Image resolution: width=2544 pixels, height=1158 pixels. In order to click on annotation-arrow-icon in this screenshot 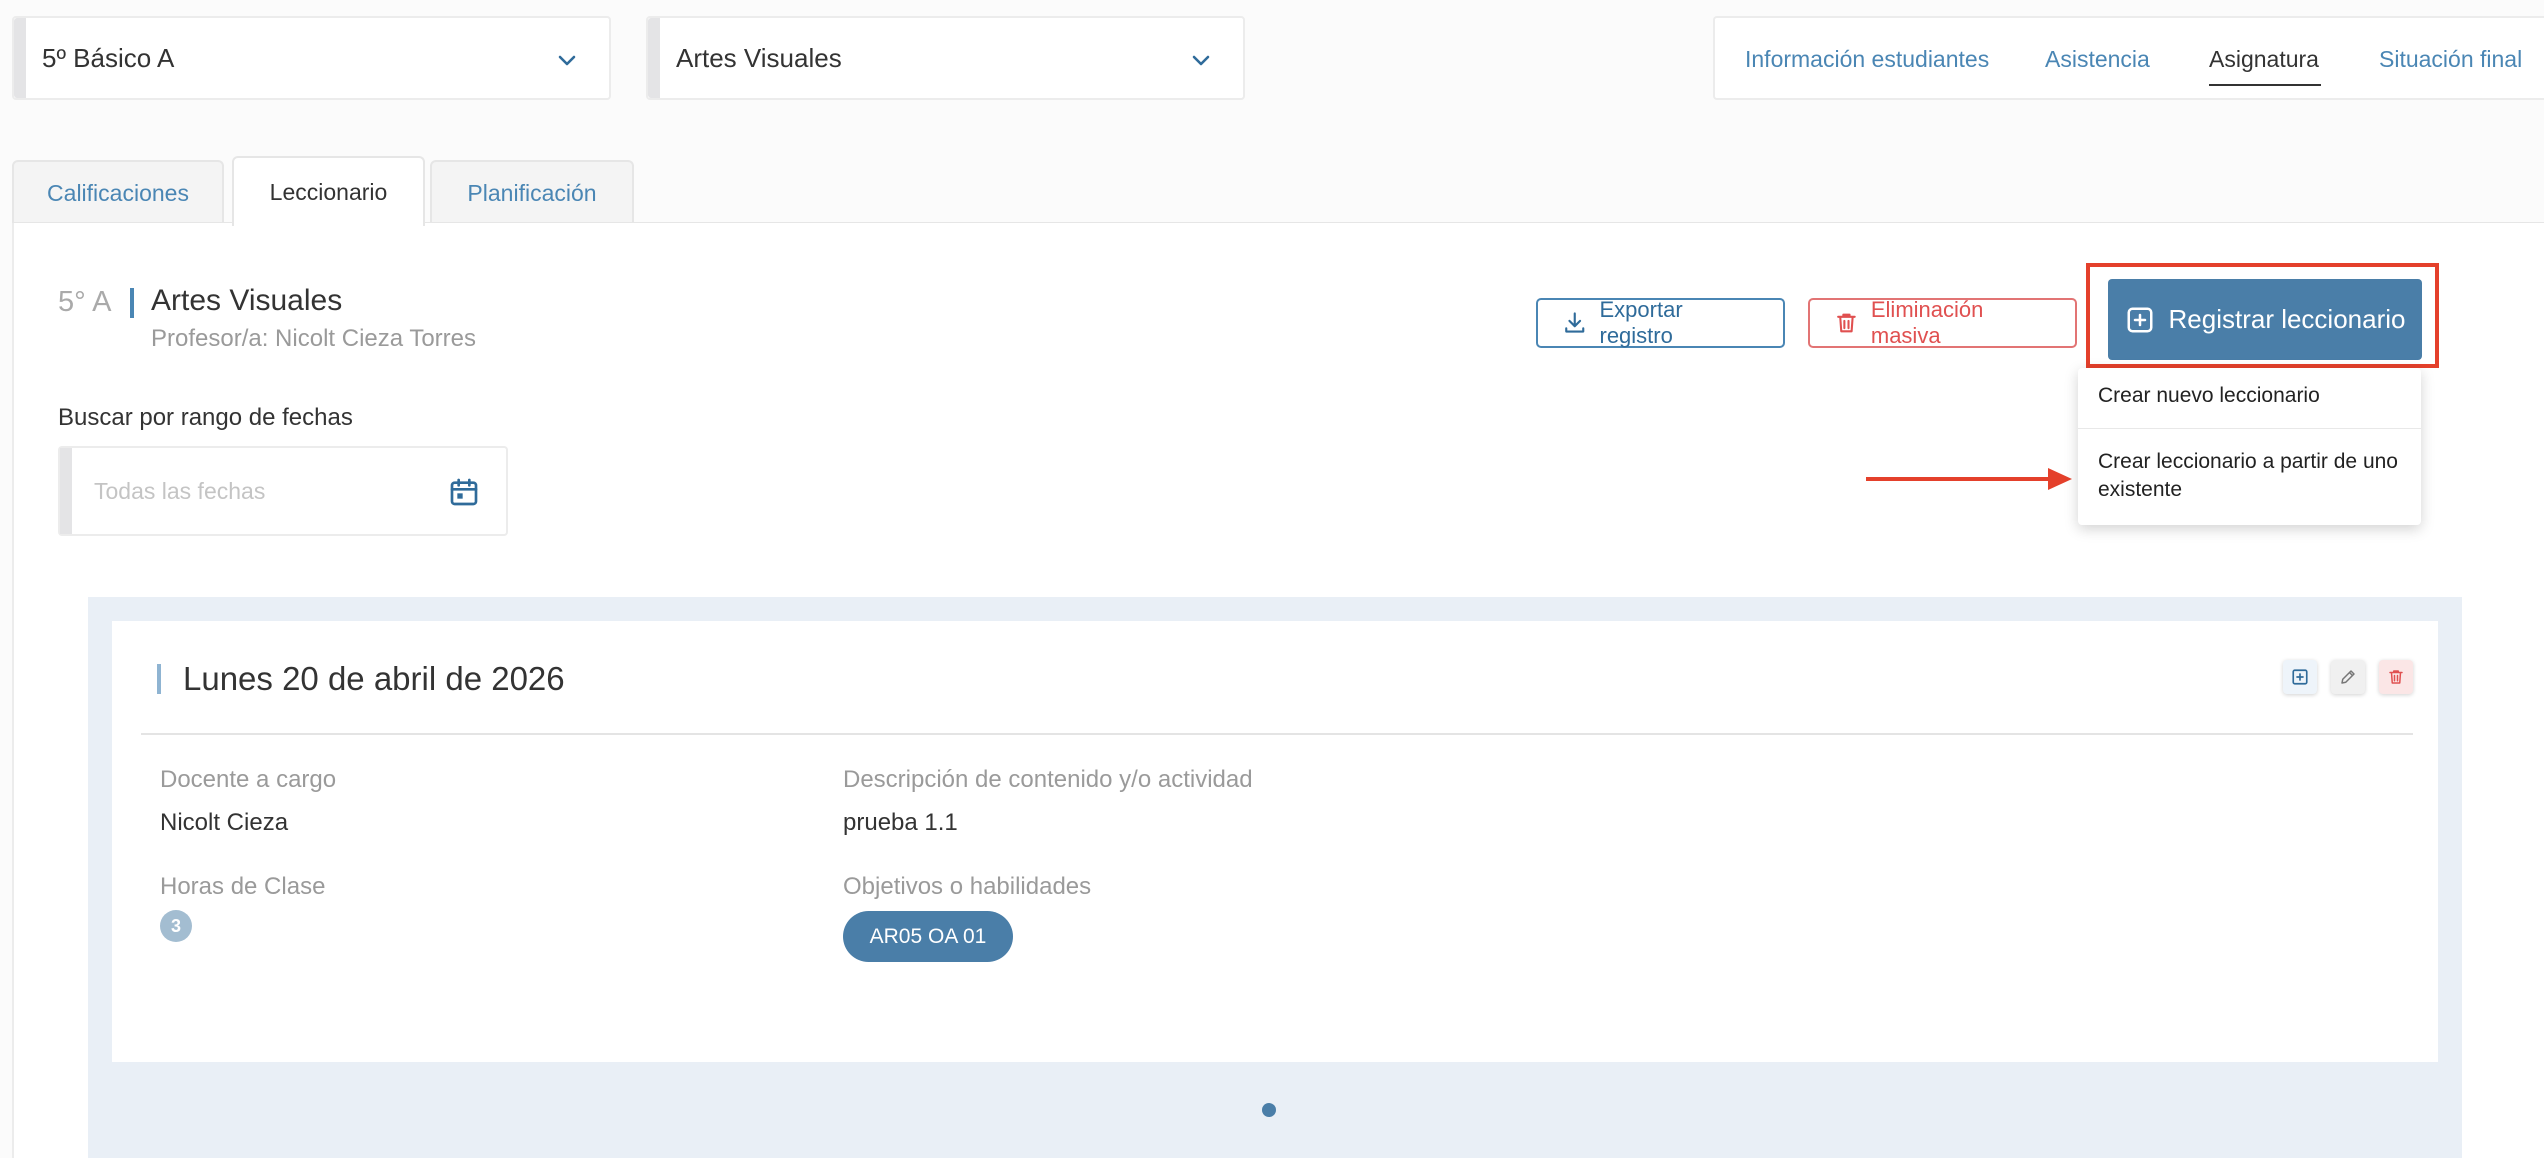, I will do `click(1969, 479)`.